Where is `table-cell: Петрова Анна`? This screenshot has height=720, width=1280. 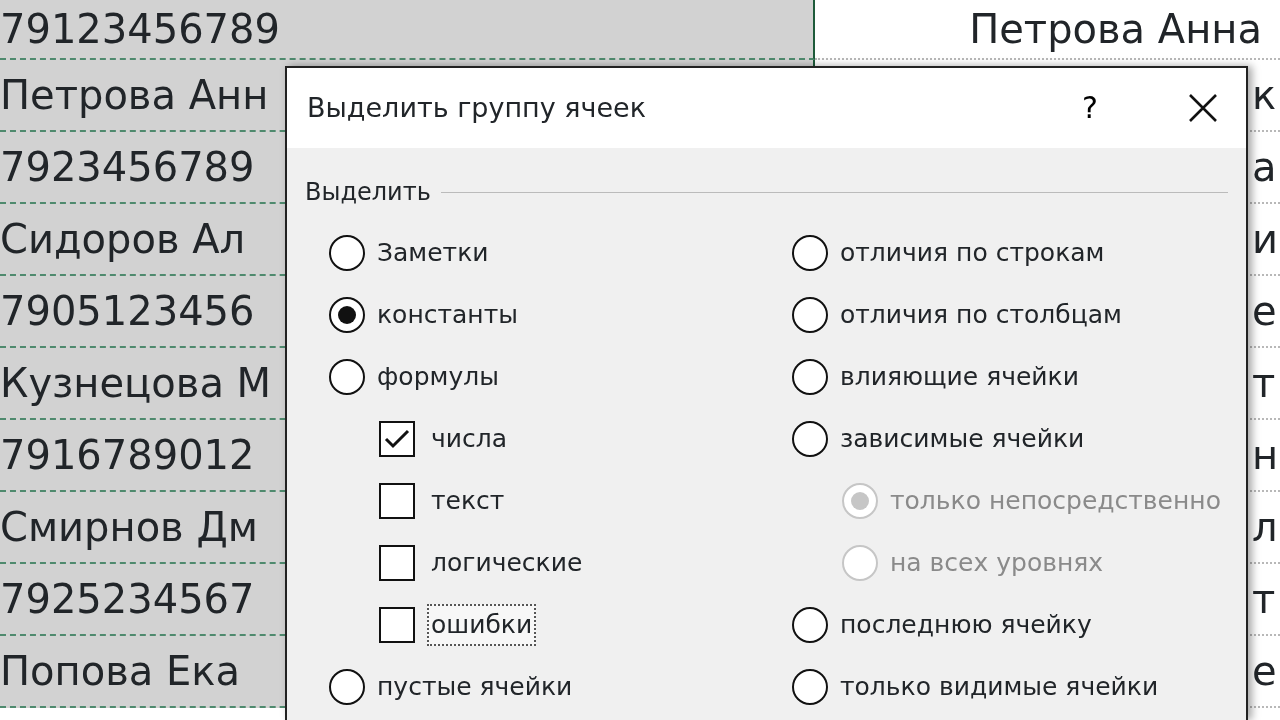 table-cell: Петрова Анна is located at coordinates (1115, 29).